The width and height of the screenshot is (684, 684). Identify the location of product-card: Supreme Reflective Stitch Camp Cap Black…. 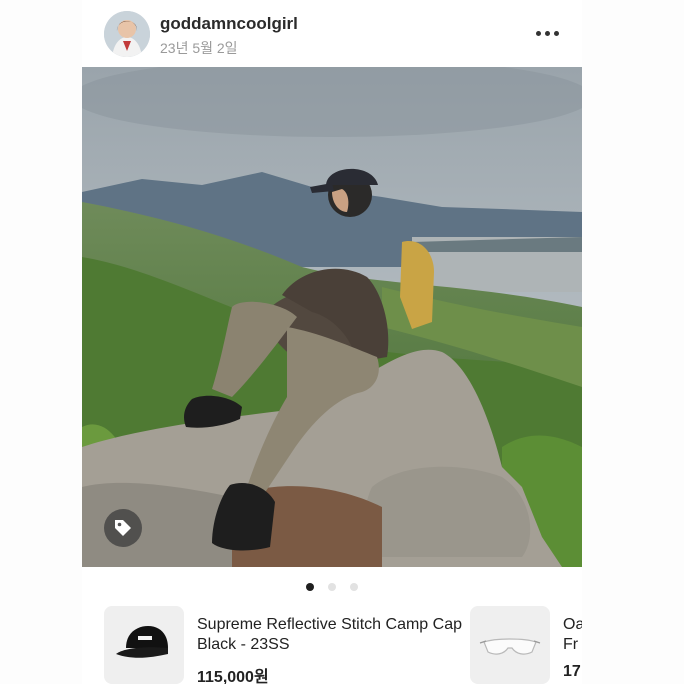
(294, 645).